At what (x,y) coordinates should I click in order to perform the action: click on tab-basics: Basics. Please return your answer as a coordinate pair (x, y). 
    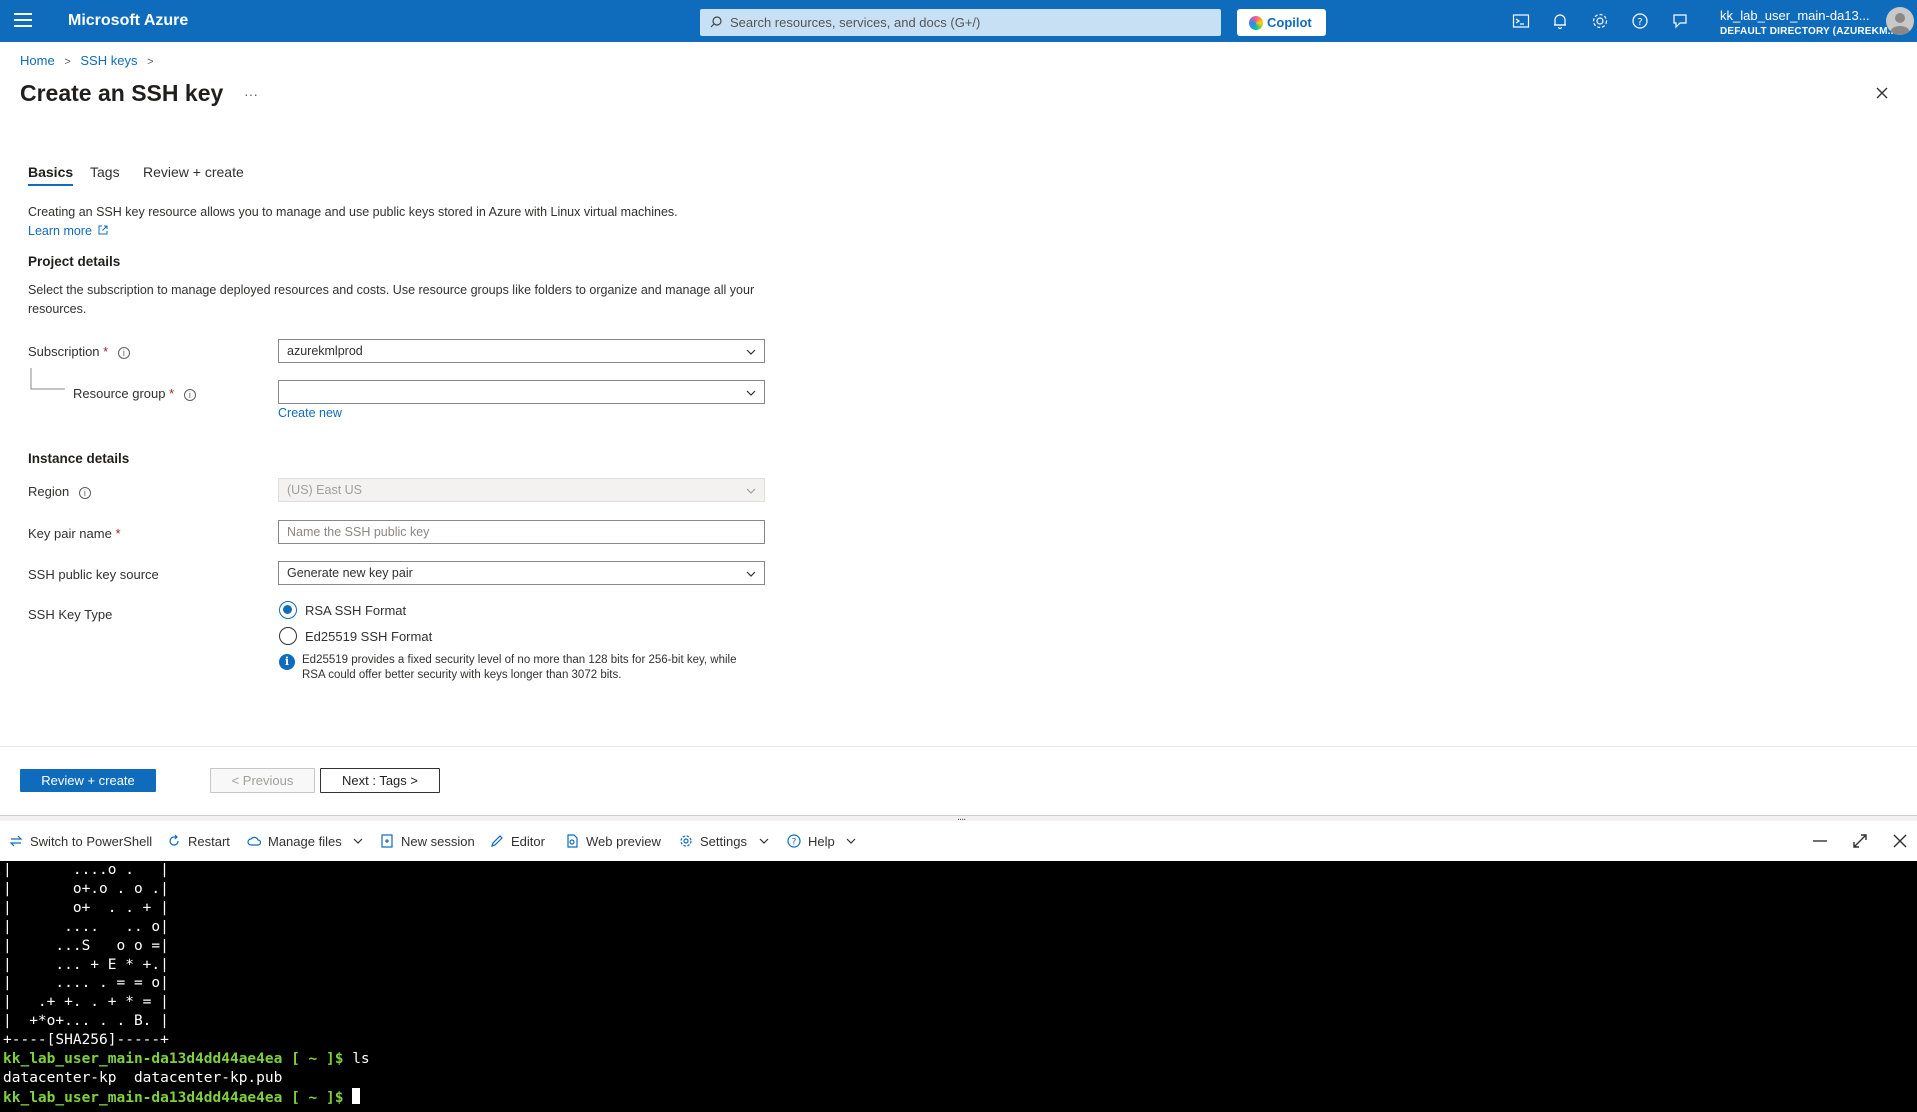
    Looking at the image, I should click on (51, 175).